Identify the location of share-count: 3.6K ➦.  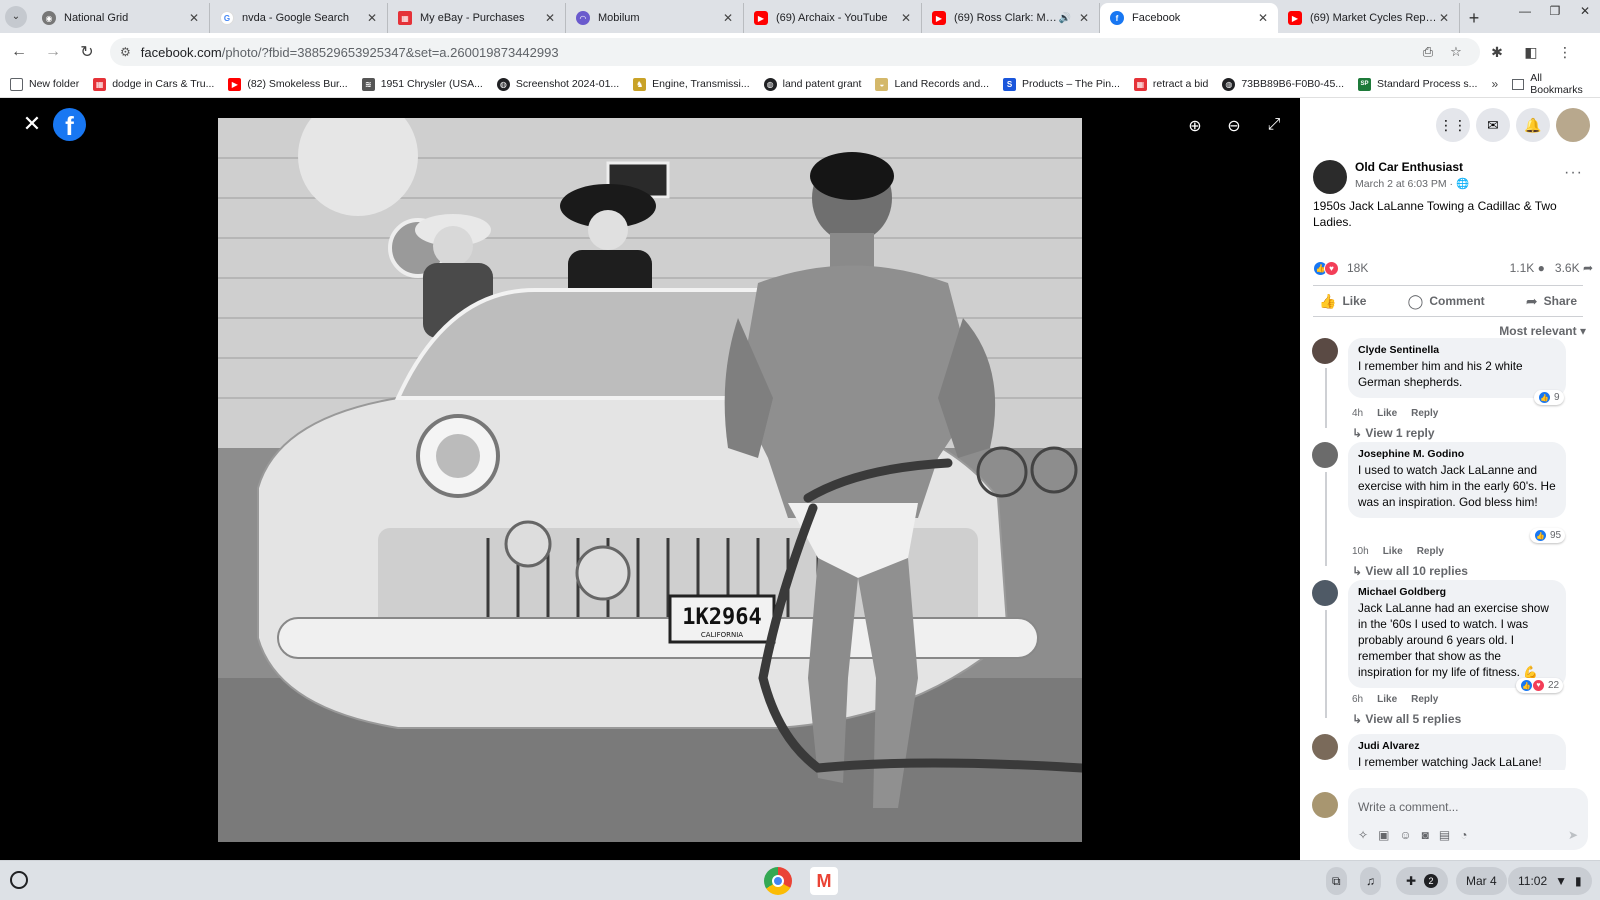
(1574, 268).